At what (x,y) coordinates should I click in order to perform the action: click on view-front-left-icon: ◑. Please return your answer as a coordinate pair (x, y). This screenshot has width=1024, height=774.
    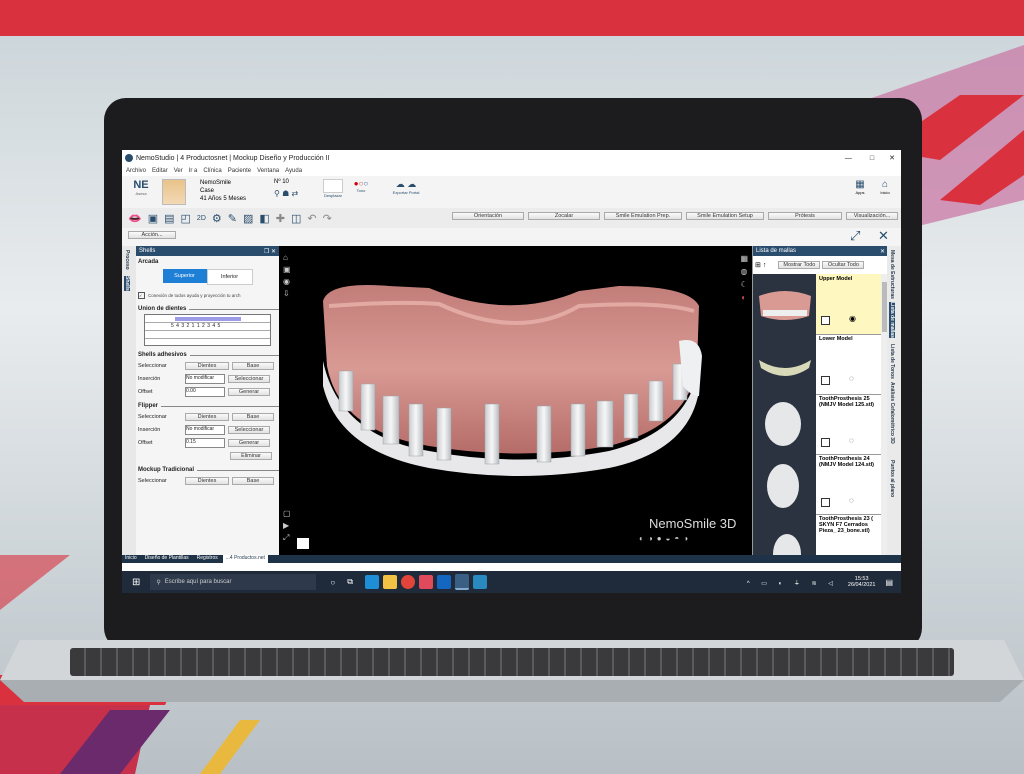
    Looking at the image, I should click on (652, 538).